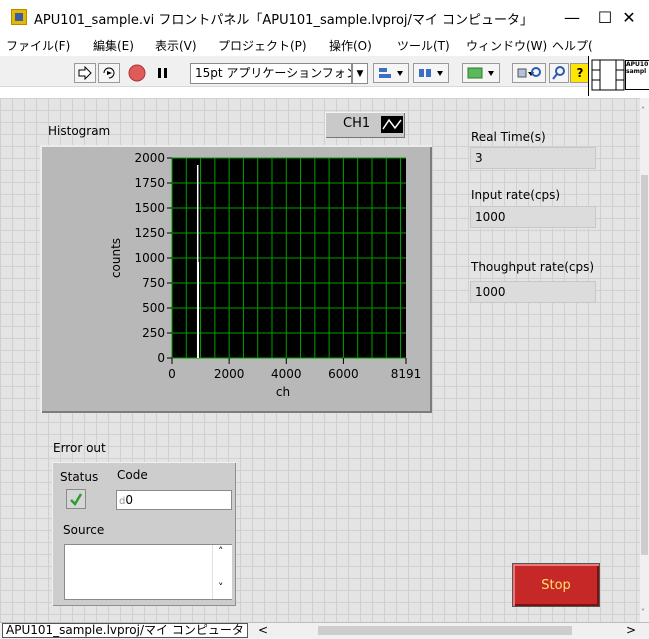 This screenshot has width=649, height=639. What do you see at coordinates (357, 123) in the screenshot?
I see `plot-legend-label: CH1` at bounding box center [357, 123].